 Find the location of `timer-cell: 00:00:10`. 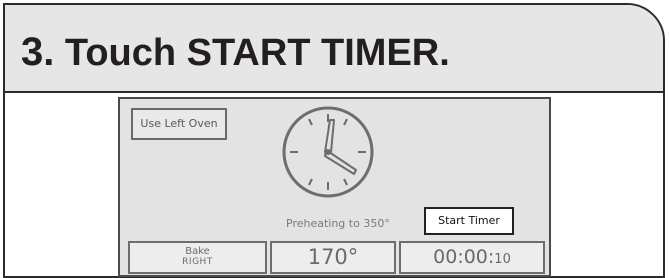

timer-cell: 00:00:10 is located at coordinates (472, 257).